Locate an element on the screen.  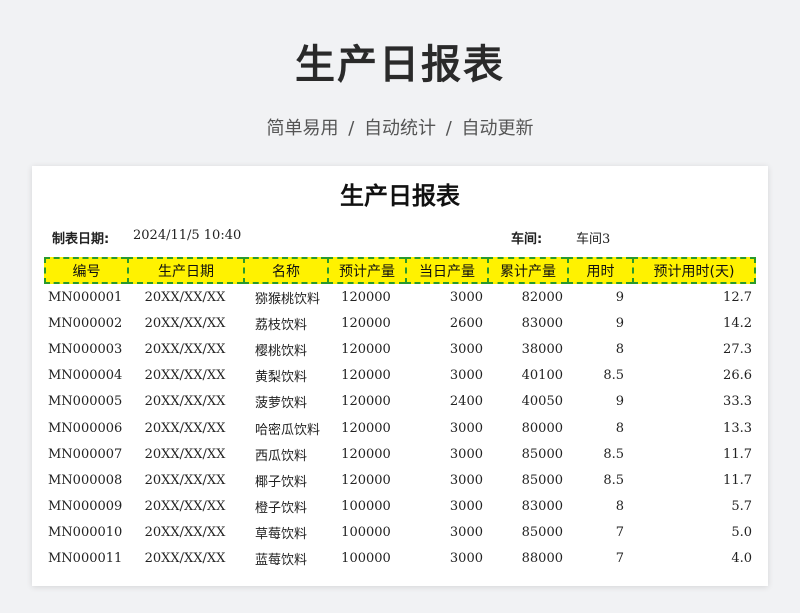
workshop-value-wrap: 车间3 is located at coordinates (593, 237).